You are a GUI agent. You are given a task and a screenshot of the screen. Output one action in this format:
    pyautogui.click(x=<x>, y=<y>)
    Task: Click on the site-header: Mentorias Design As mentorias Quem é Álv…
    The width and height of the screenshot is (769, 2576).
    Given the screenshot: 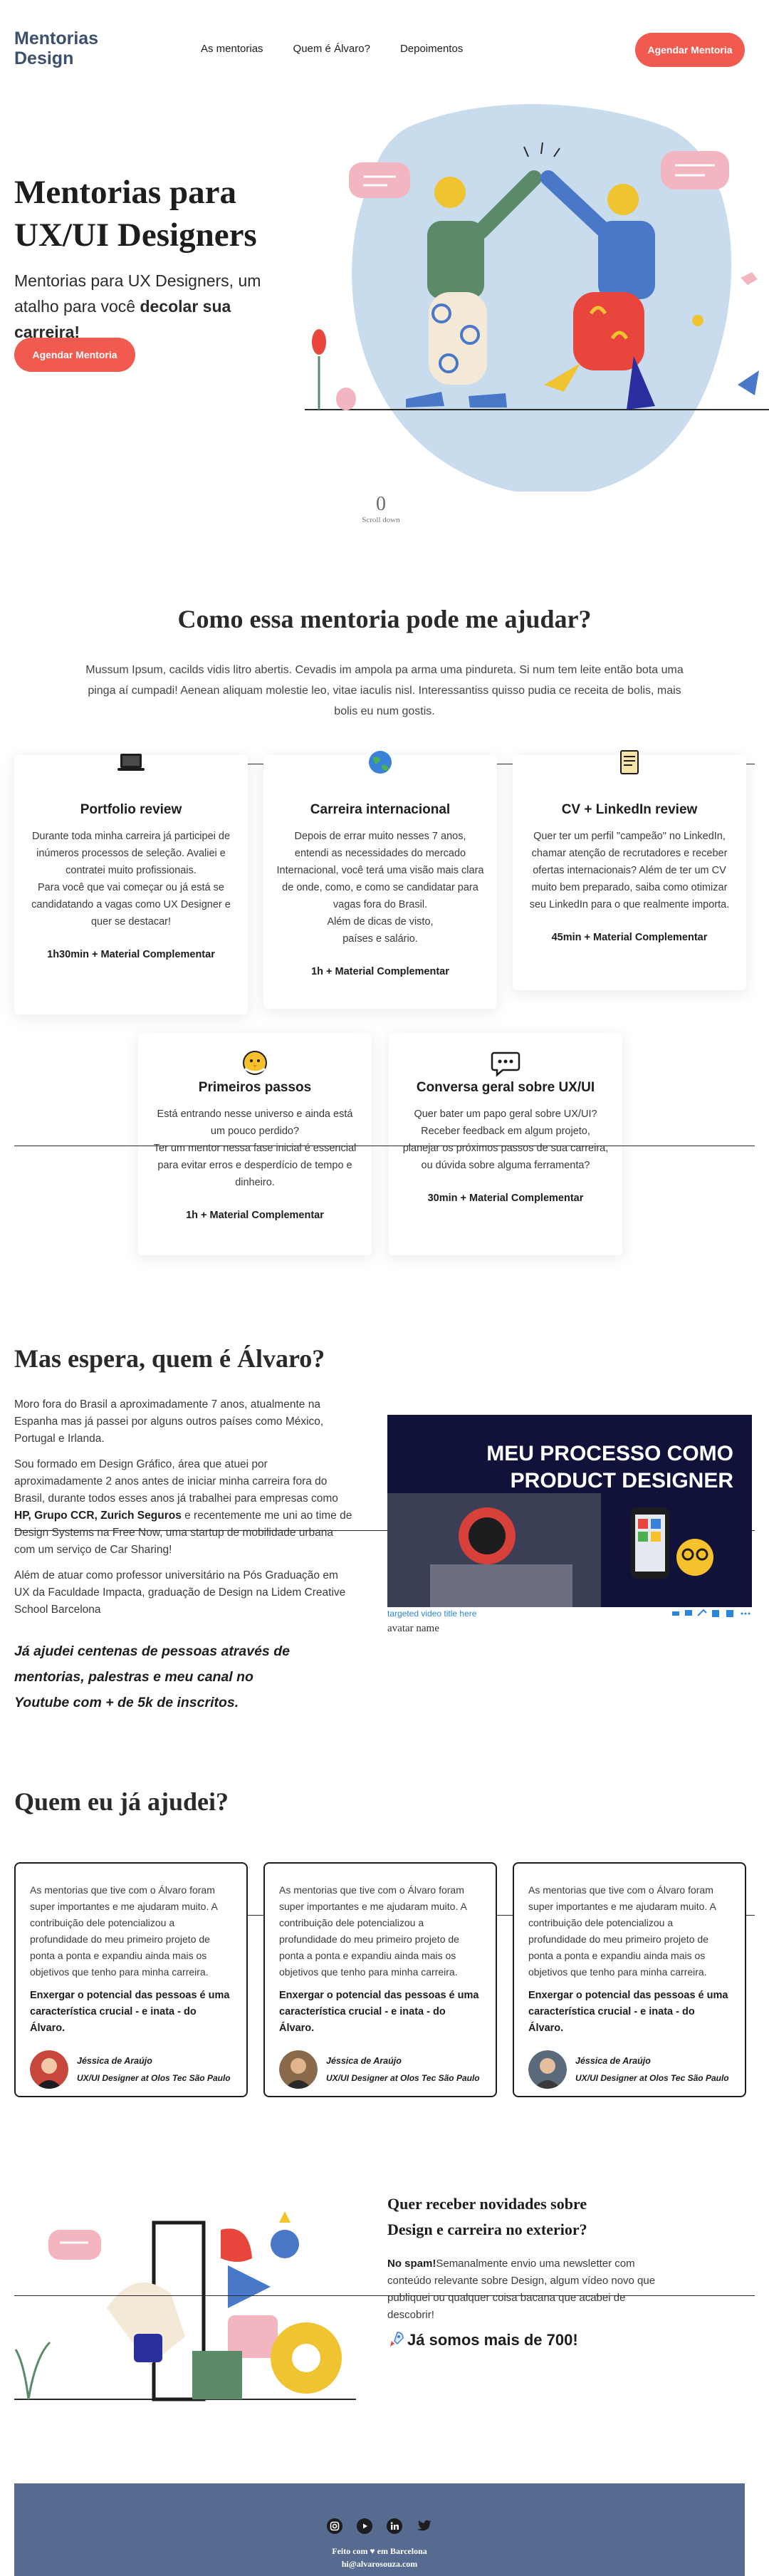 What is the action you would take?
    pyautogui.click(x=384, y=50)
    